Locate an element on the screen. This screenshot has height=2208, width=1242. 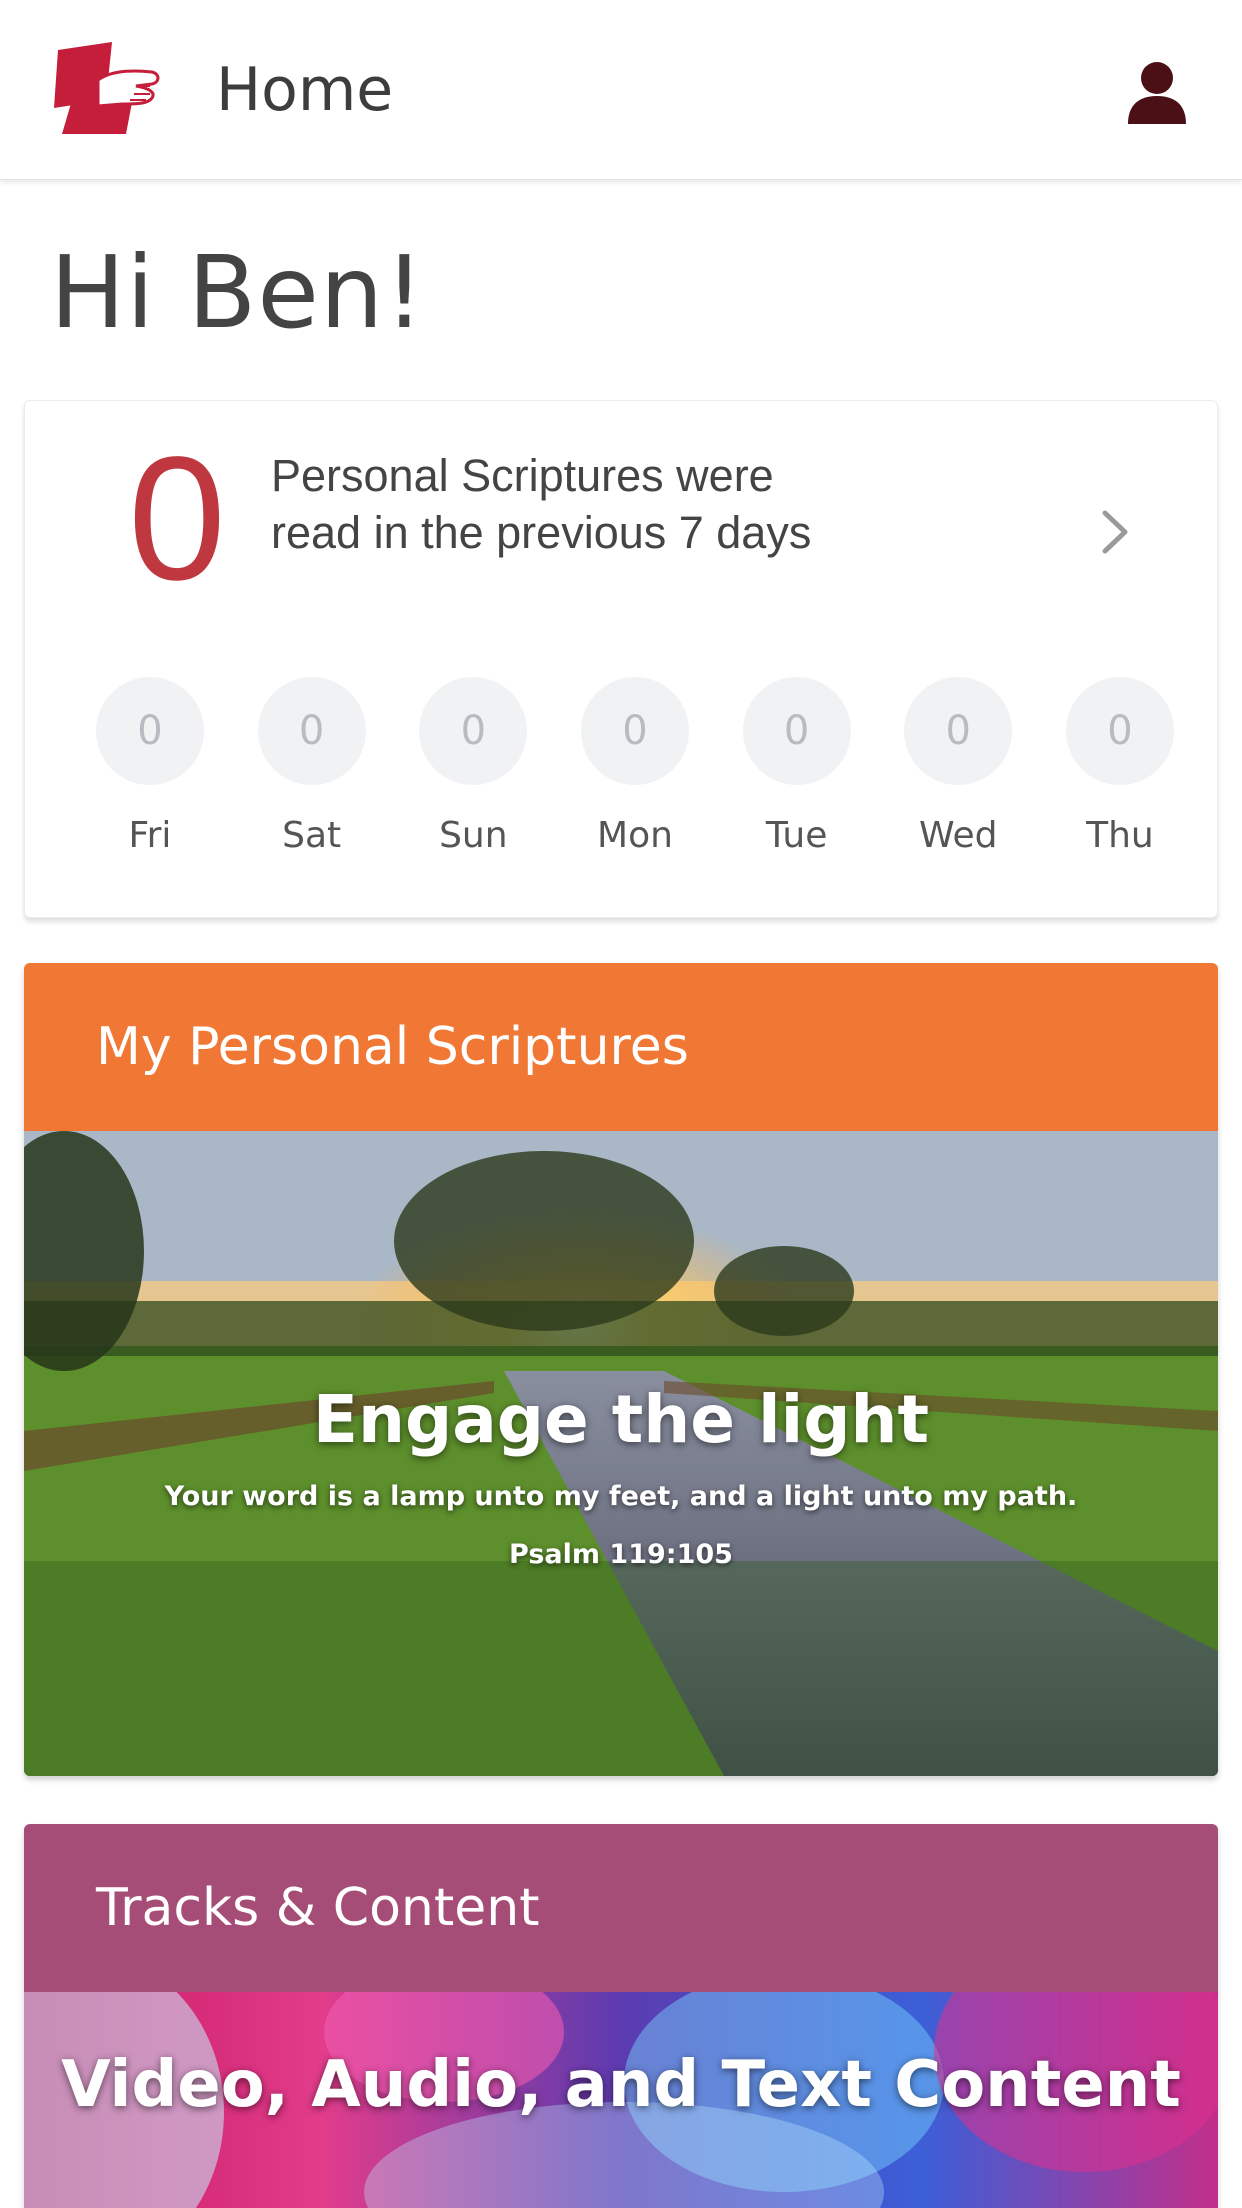
scripture-reference: Psalm 119:105 is located at coordinates (621, 1554).